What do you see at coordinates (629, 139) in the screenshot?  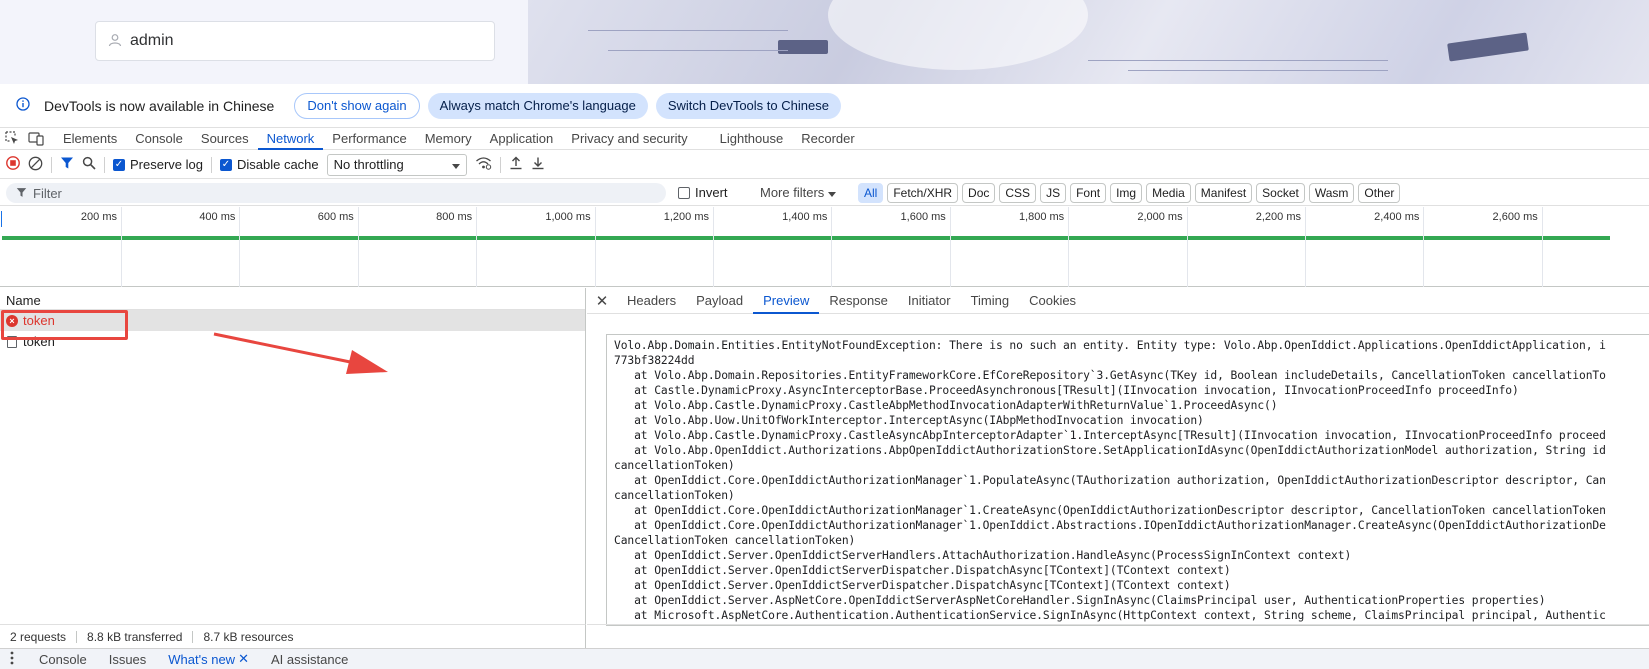 I see `tab-privacy-security: Privacy and security` at bounding box center [629, 139].